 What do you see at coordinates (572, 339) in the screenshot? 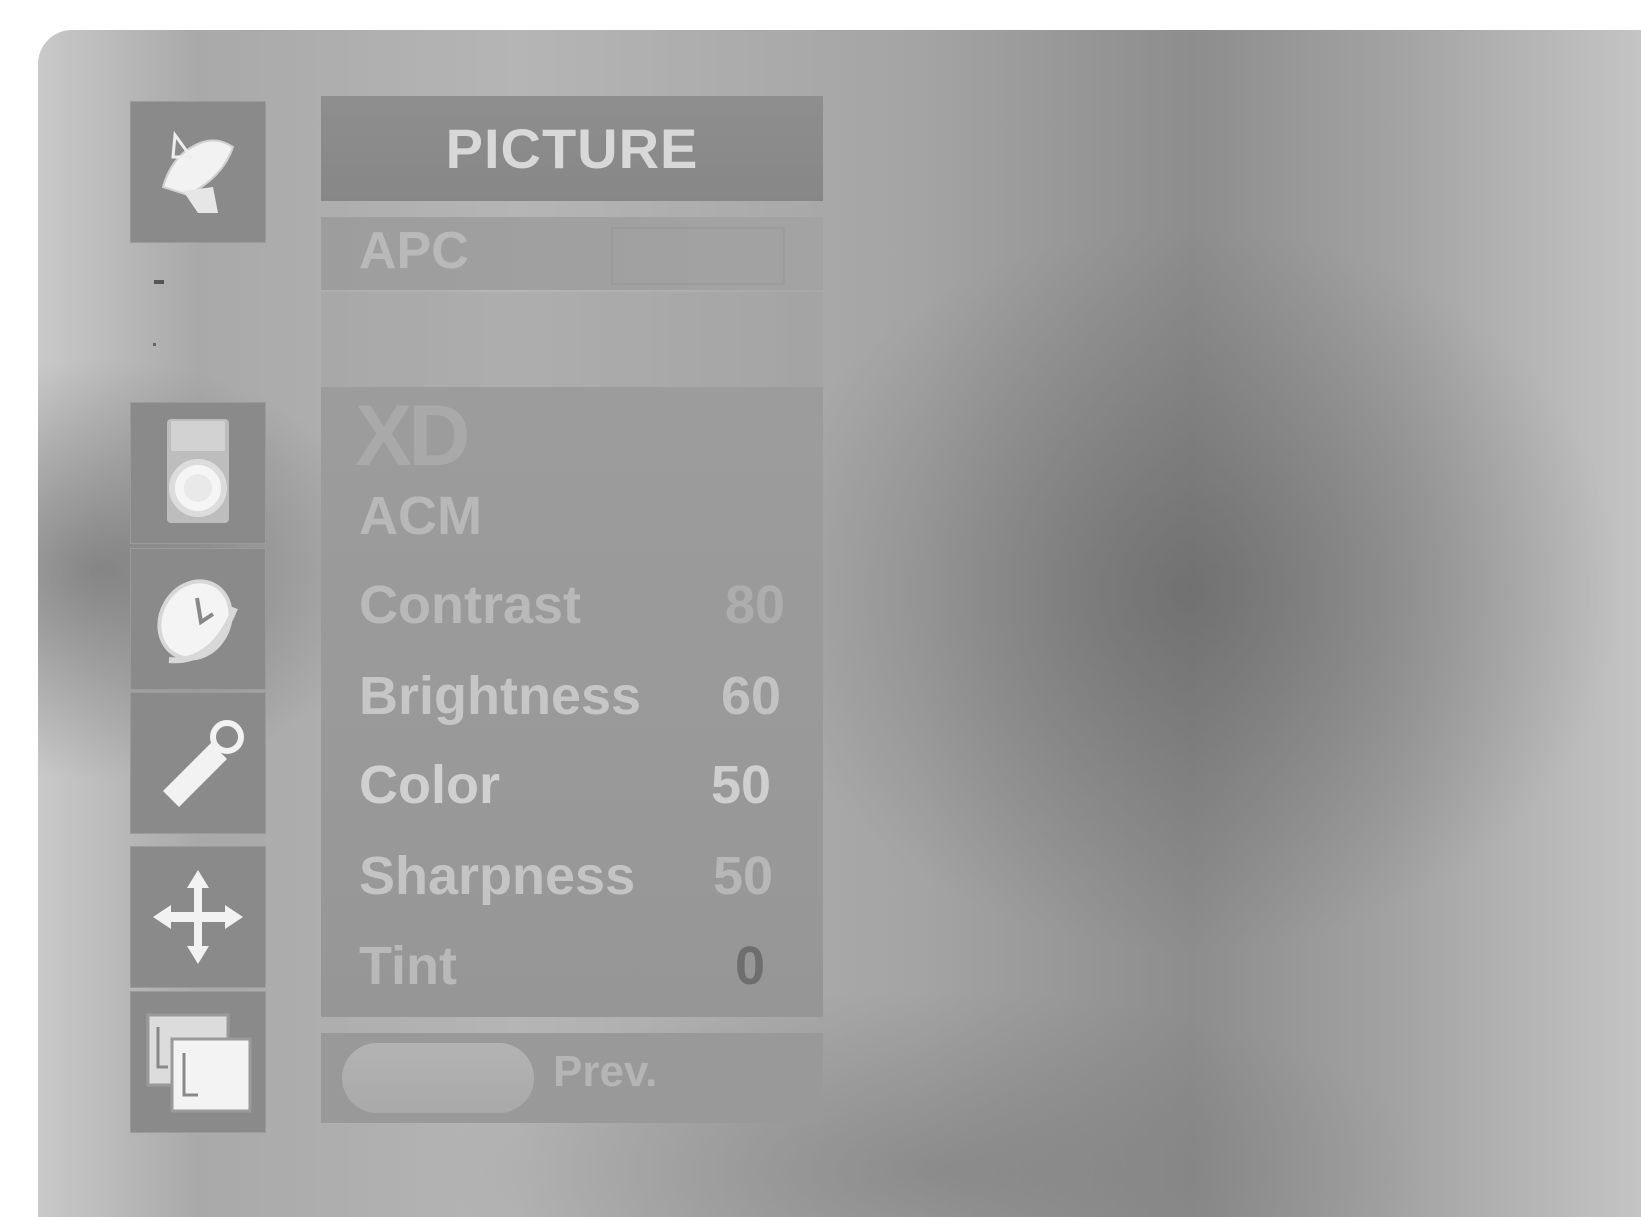
I see `menu-spacer-row` at bounding box center [572, 339].